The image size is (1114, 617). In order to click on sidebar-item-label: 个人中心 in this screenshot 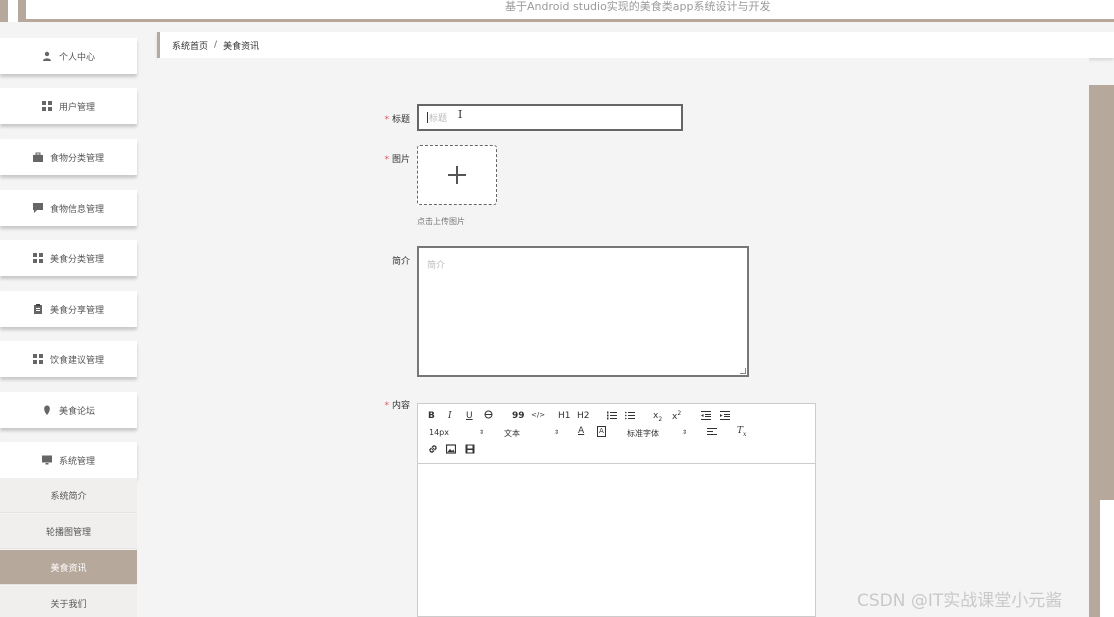, I will do `click(76, 57)`.